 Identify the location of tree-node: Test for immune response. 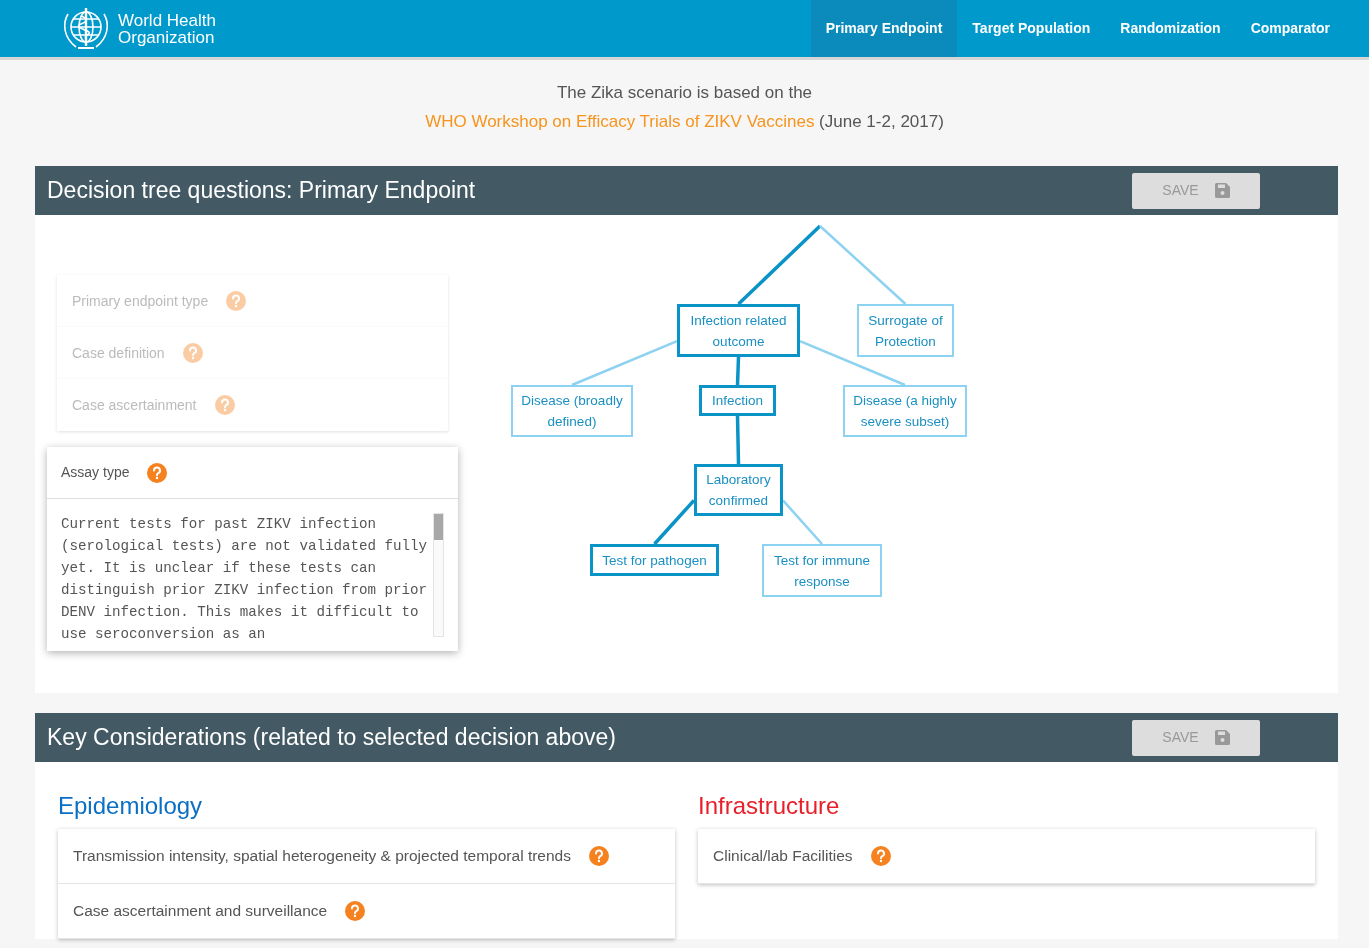
(822, 570).